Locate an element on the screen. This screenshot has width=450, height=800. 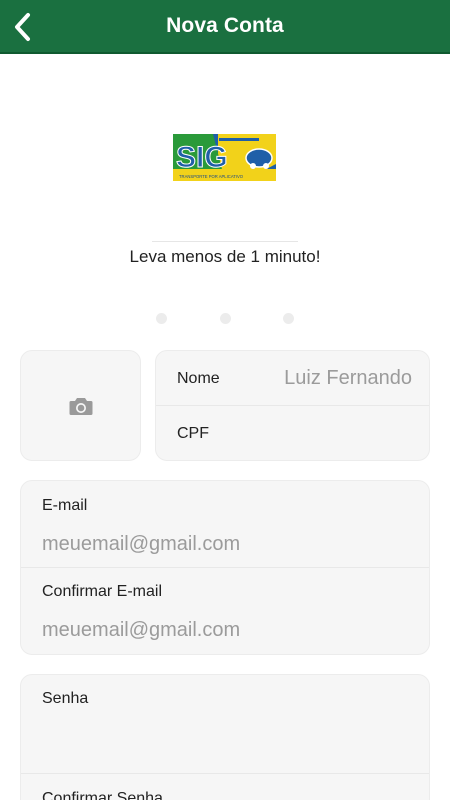
email-label: E-mail is located at coordinates (65, 505).